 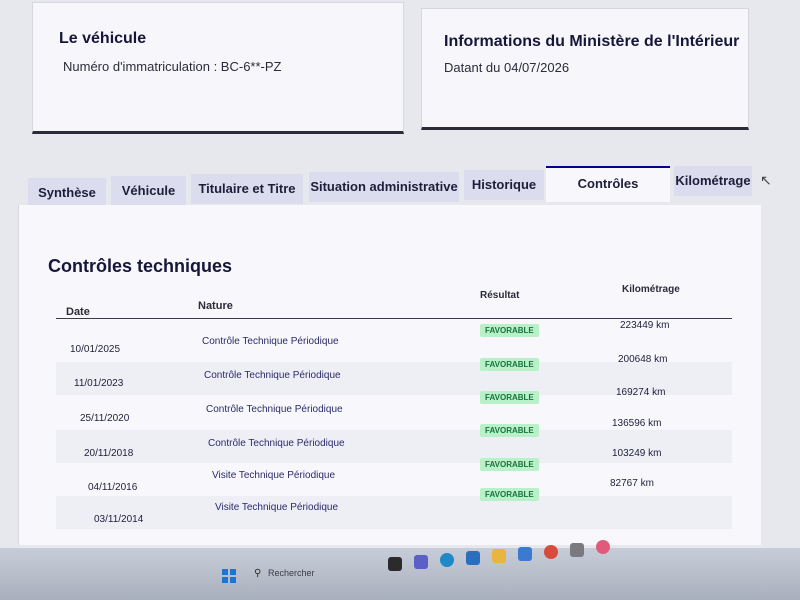 What do you see at coordinates (395, 564) in the screenshot?
I see `file-explorer-icon` at bounding box center [395, 564].